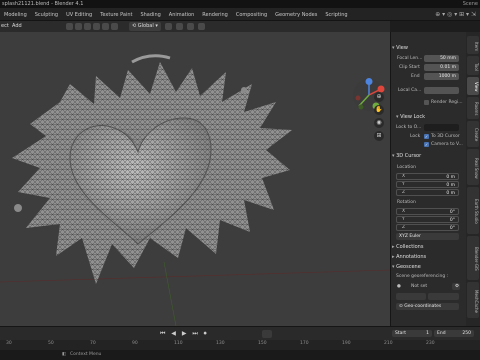 The image size is (480, 360). What do you see at coordinates (179, 26) in the screenshot?
I see `snap-icon` at bounding box center [179, 26].